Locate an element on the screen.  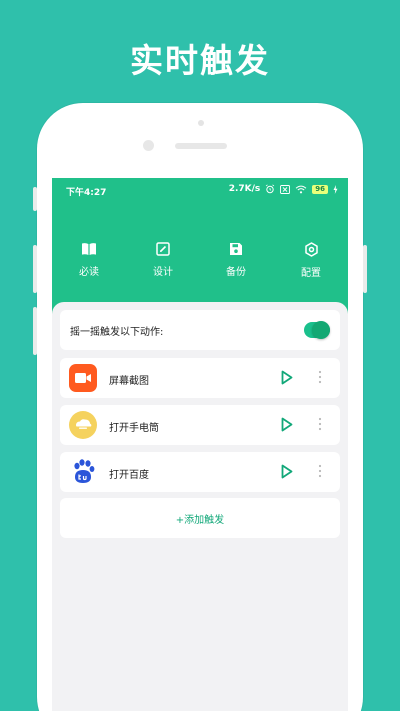
status-bar: 下午4:27 2.7K/s 96 is located at coordinates (200, 190).